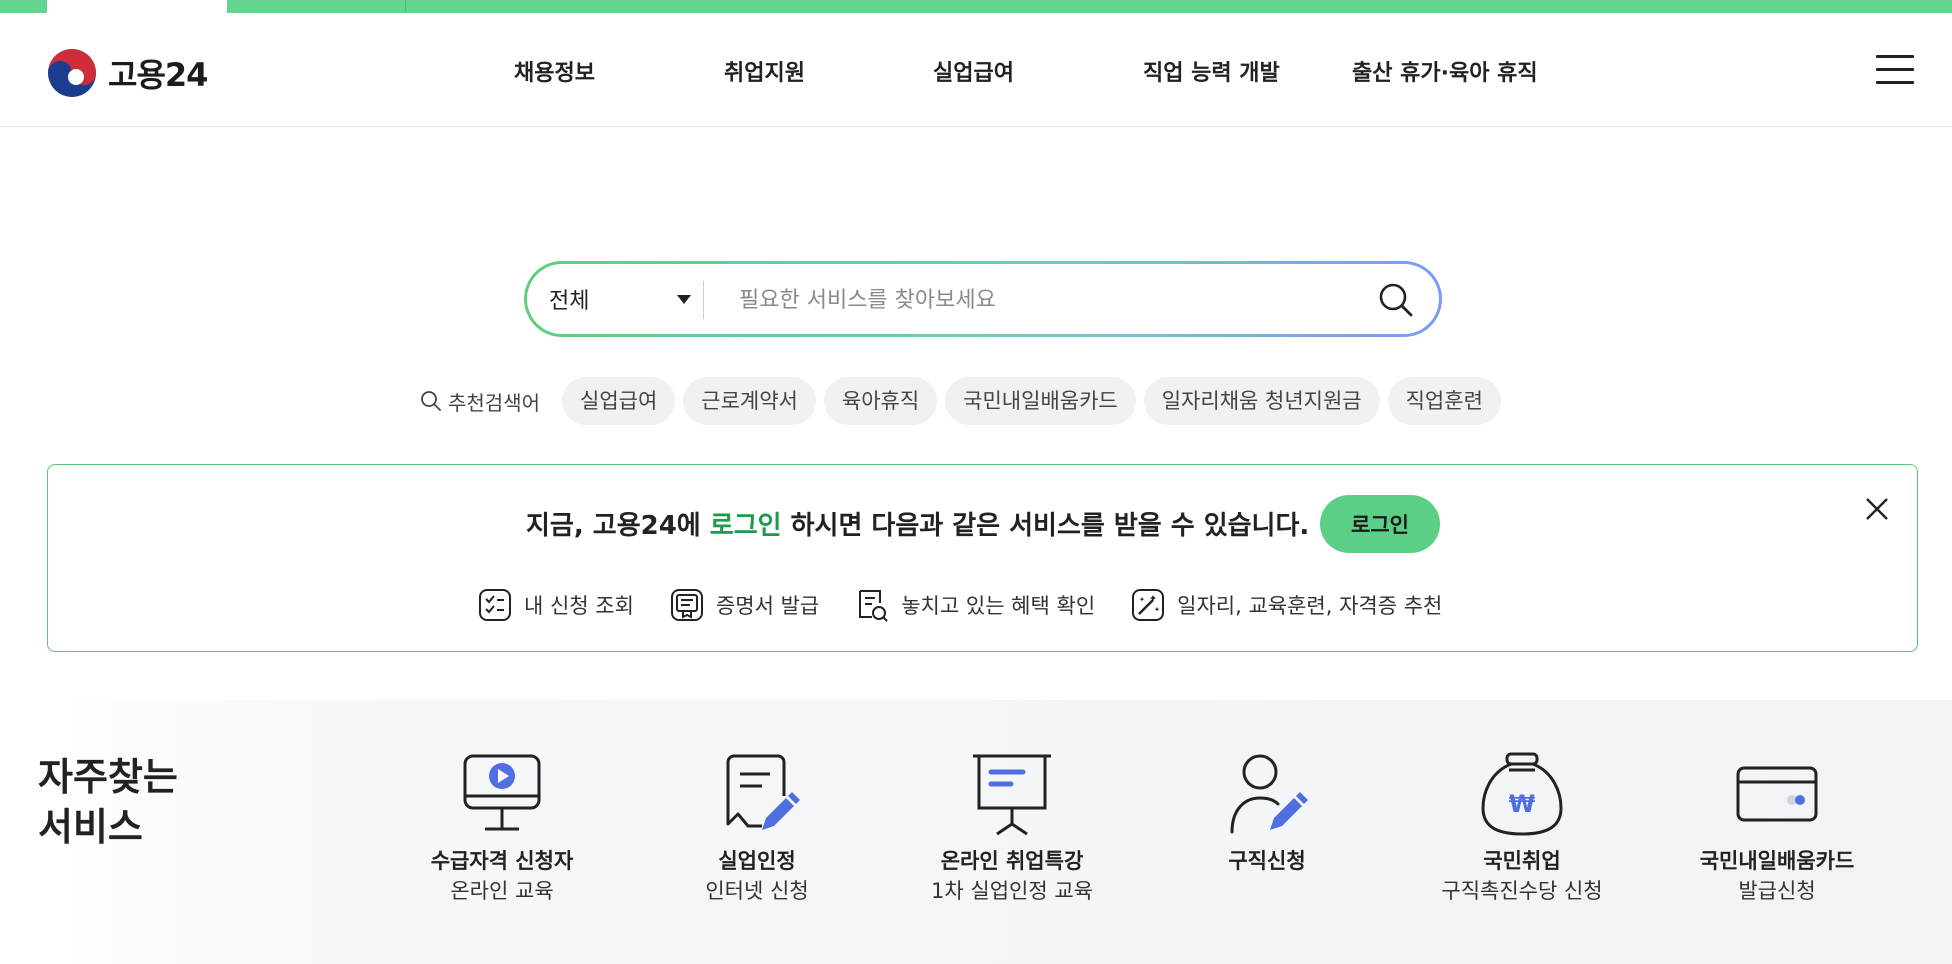 The width and height of the screenshot is (1952, 964). Describe the element at coordinates (749, 401) in the screenshot. I see `keyword-chip: 근로계약서` at that location.